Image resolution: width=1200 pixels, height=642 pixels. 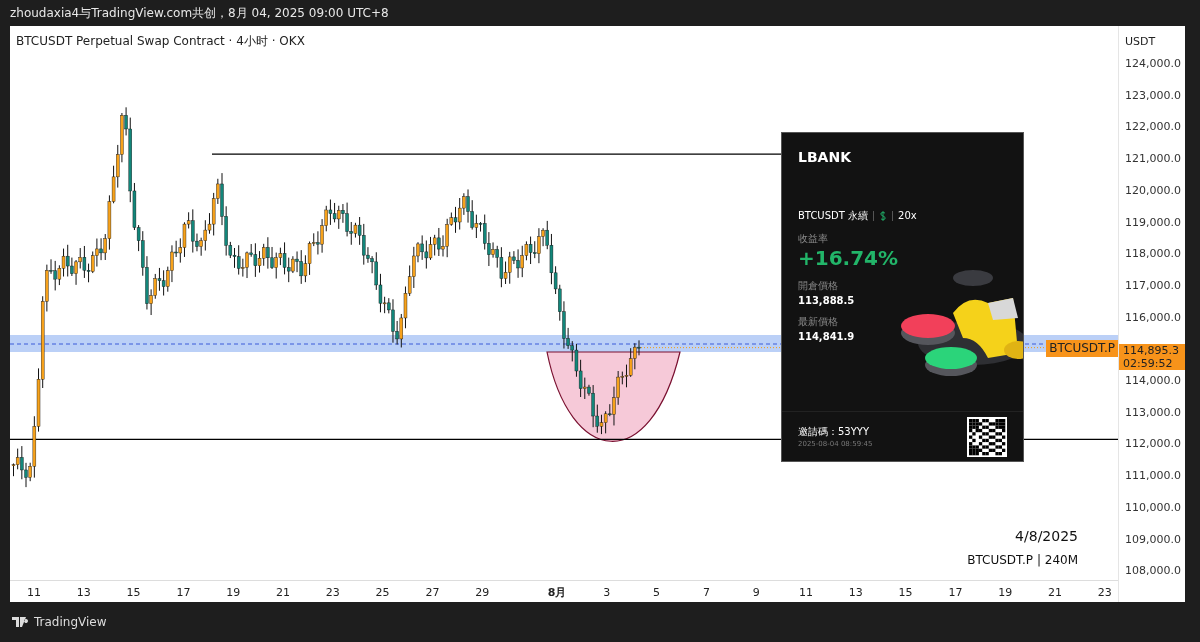 What do you see at coordinates (1153, 254) in the screenshot?
I see `price-axis-label: 118,000.0` at bounding box center [1153, 254].